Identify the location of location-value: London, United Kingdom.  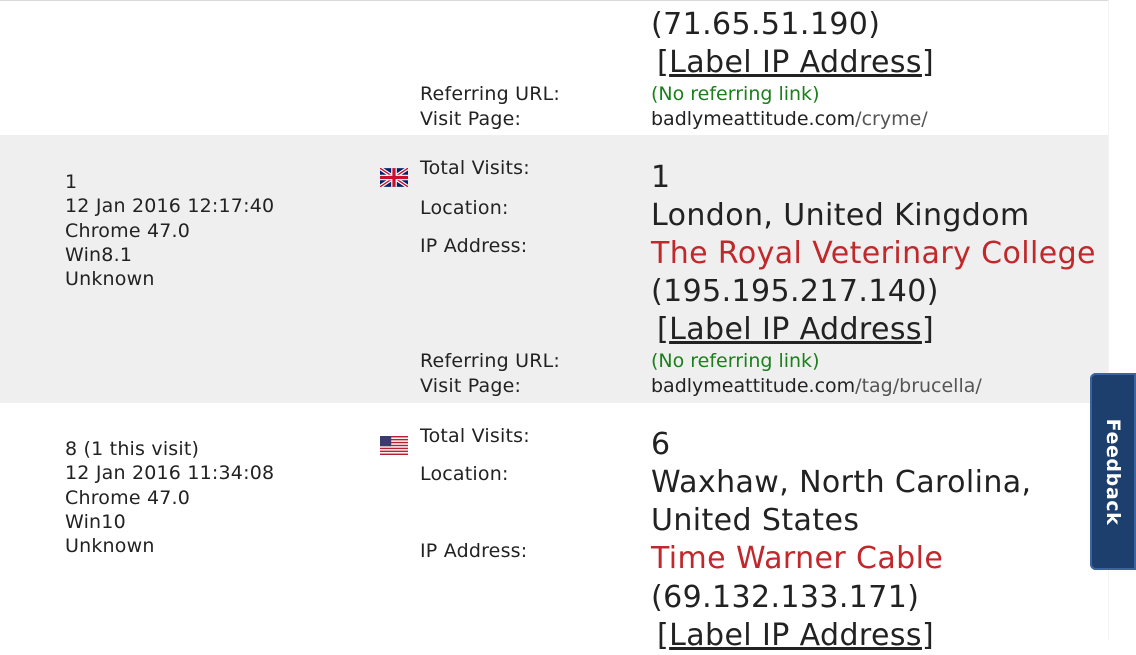
(840, 215).